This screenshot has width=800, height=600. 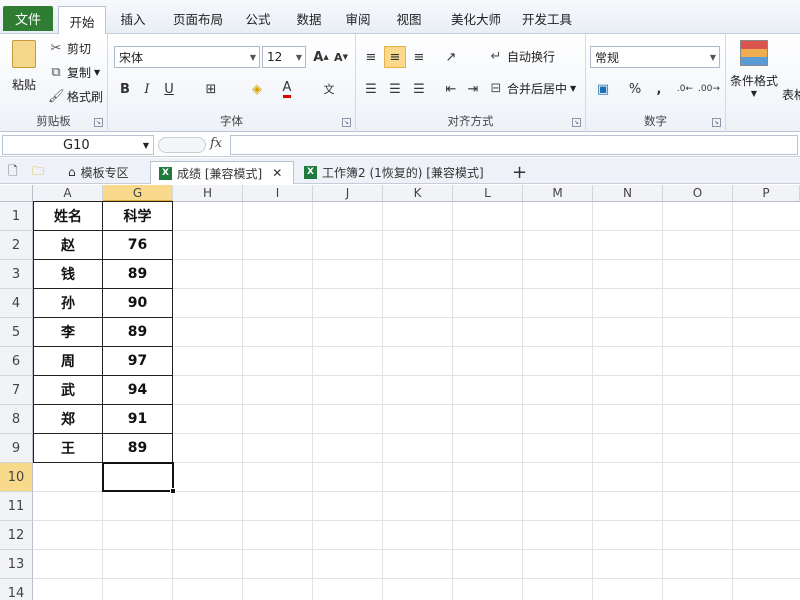 I want to click on name-cell: 武, so click(x=68, y=390).